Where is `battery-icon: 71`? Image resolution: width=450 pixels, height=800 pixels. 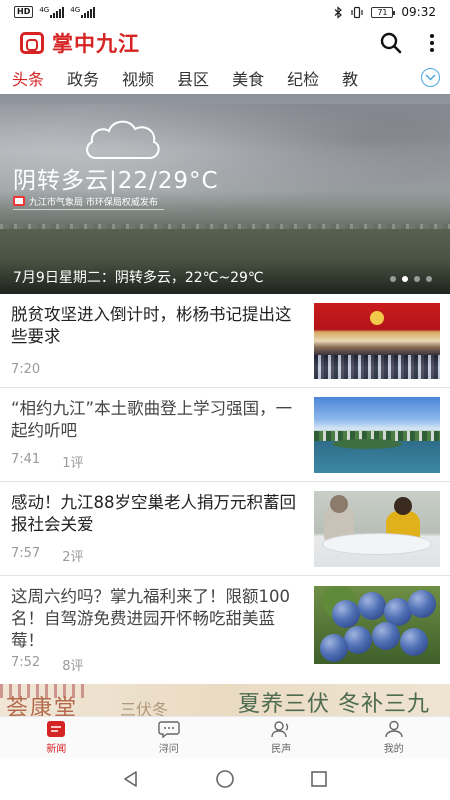 battery-icon: 71 is located at coordinates (383, 12).